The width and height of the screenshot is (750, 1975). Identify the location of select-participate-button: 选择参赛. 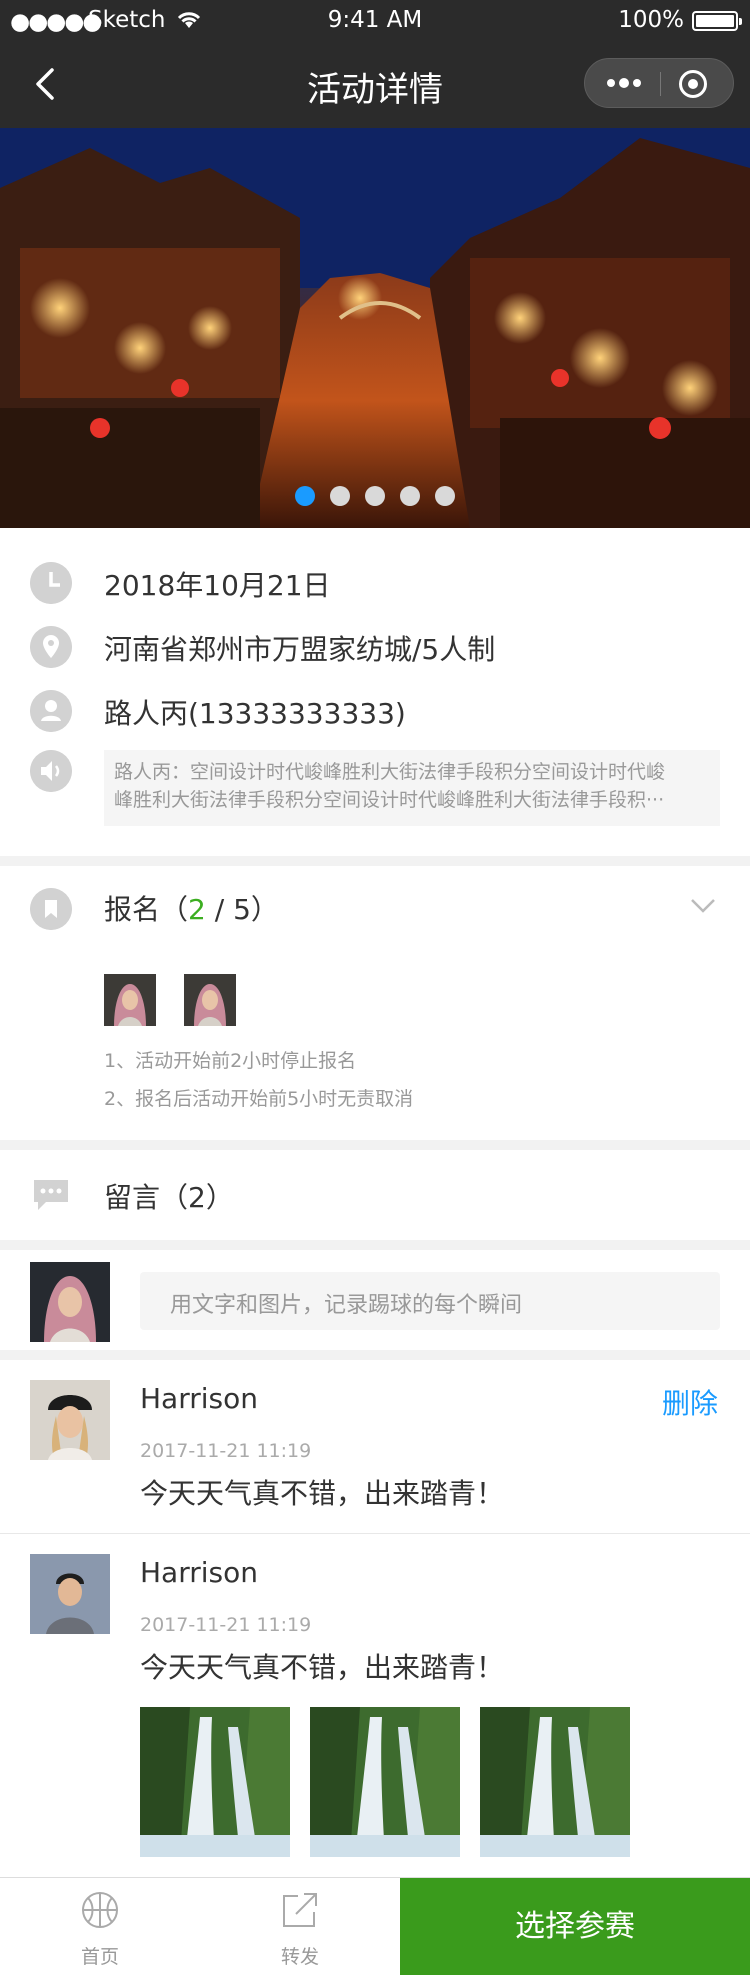
(575, 1926).